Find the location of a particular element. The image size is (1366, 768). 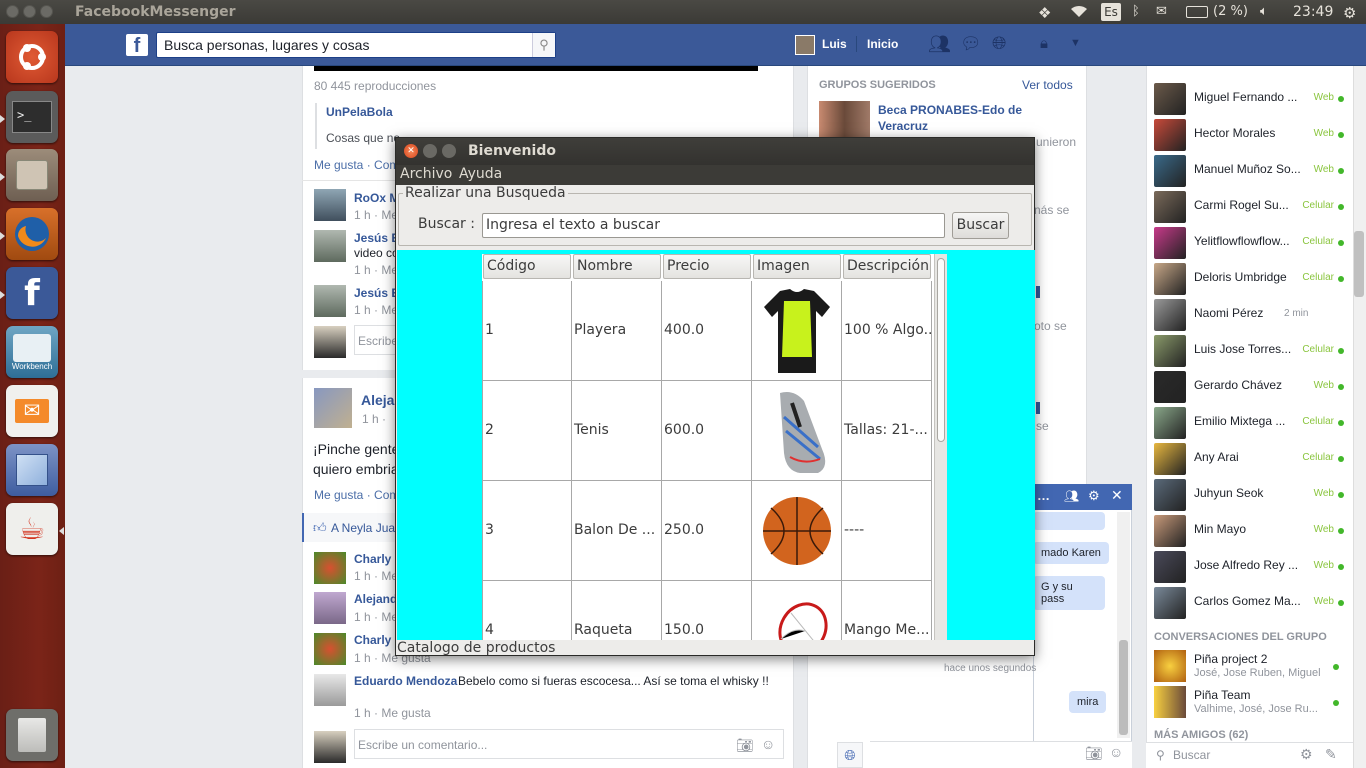

table-cell-code: 1 is located at coordinates (527, 331).